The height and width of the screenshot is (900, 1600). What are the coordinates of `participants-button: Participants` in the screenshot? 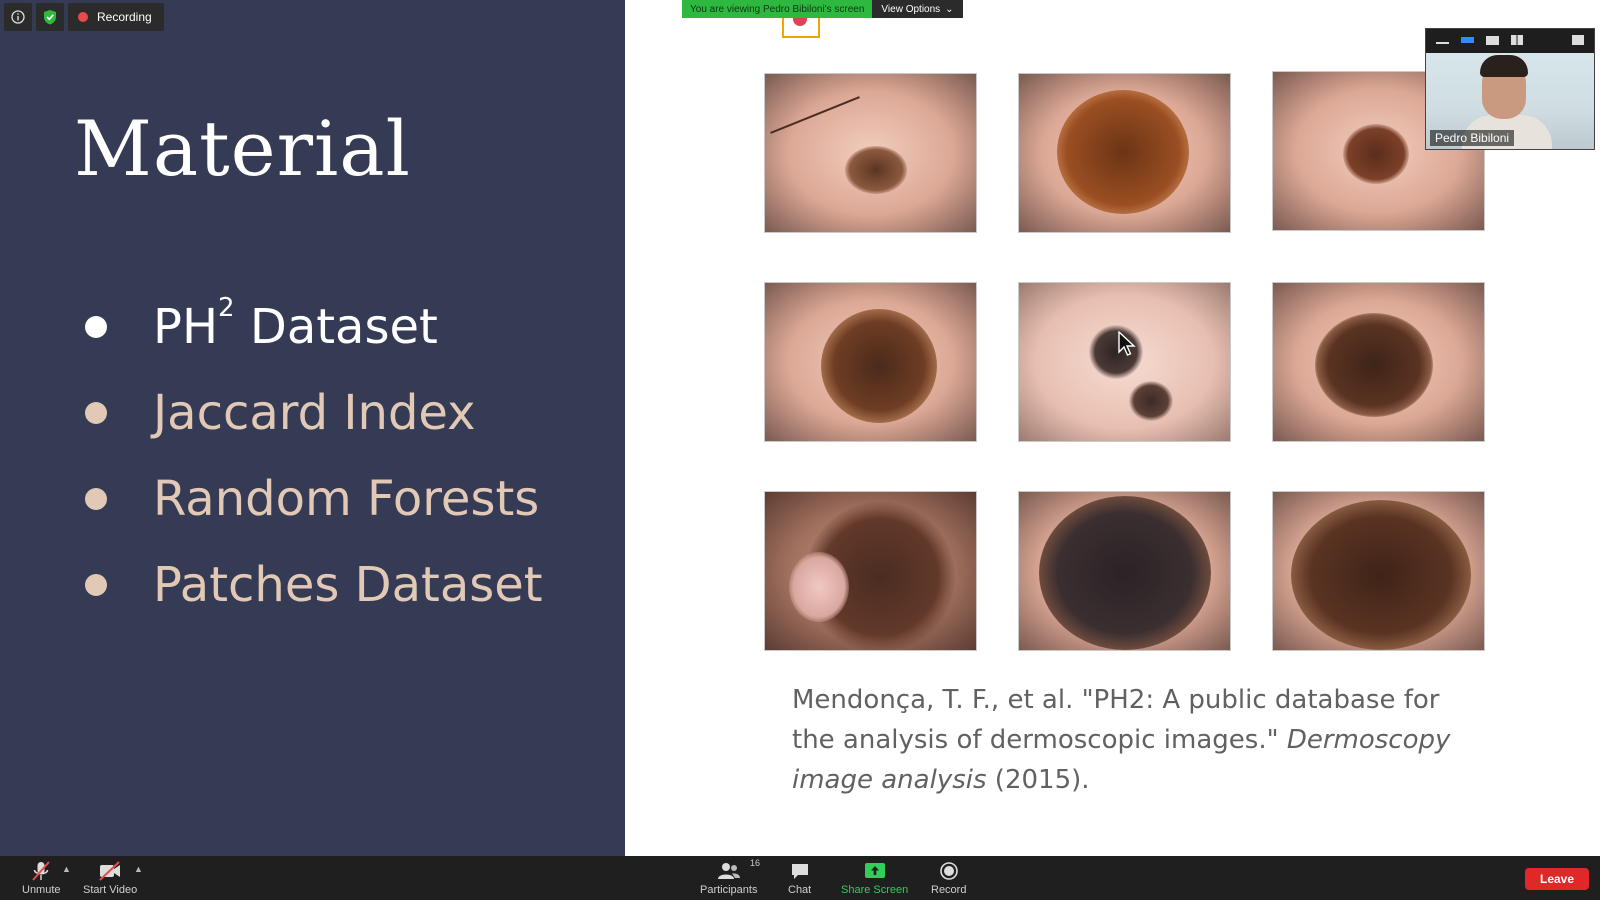 It's located at (728, 878).